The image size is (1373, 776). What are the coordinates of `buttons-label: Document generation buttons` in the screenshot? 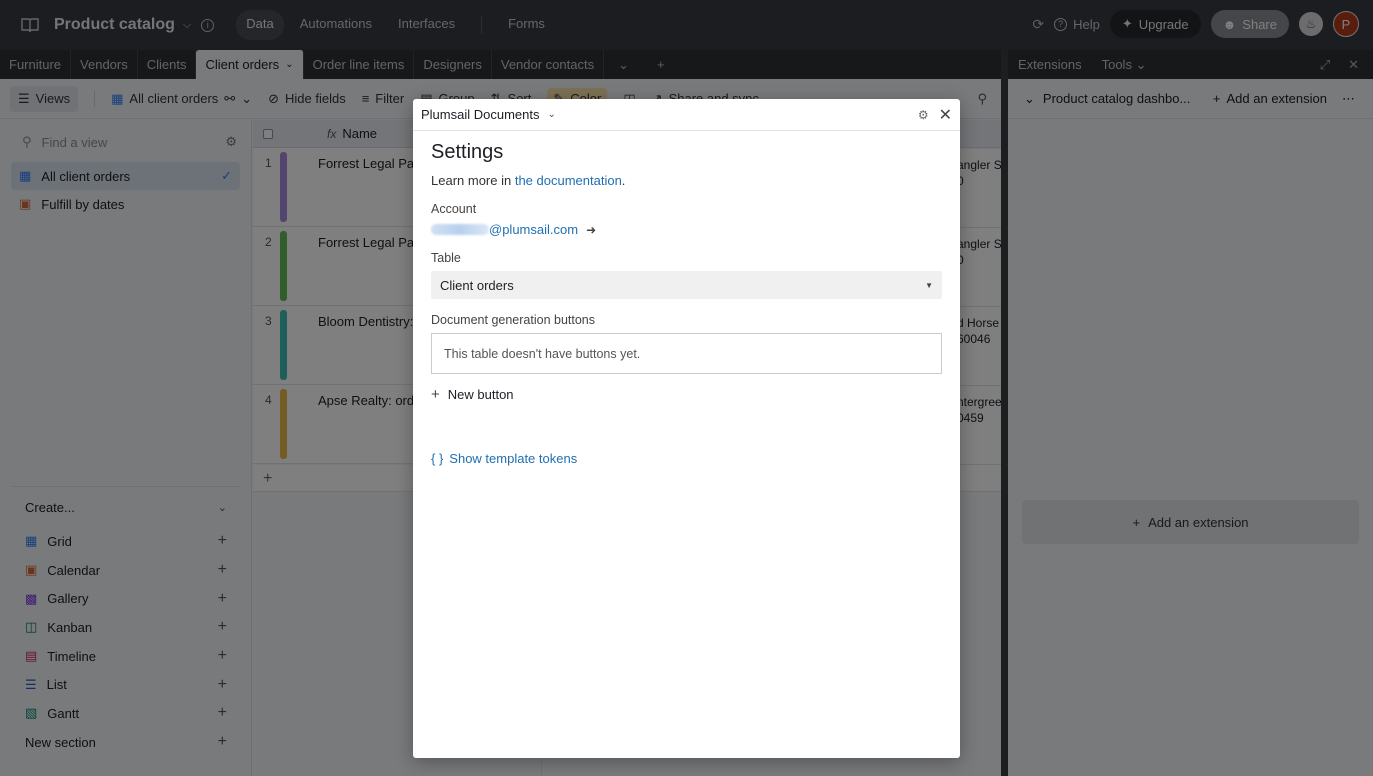 It's located at (513, 320).